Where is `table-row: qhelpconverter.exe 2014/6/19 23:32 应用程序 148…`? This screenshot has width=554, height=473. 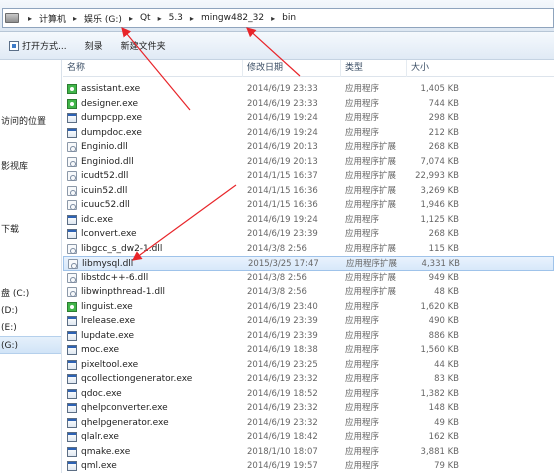
table-row: qhelpconverter.exe 2014/6/19 23:32 应用程序 148… is located at coordinates (308, 408).